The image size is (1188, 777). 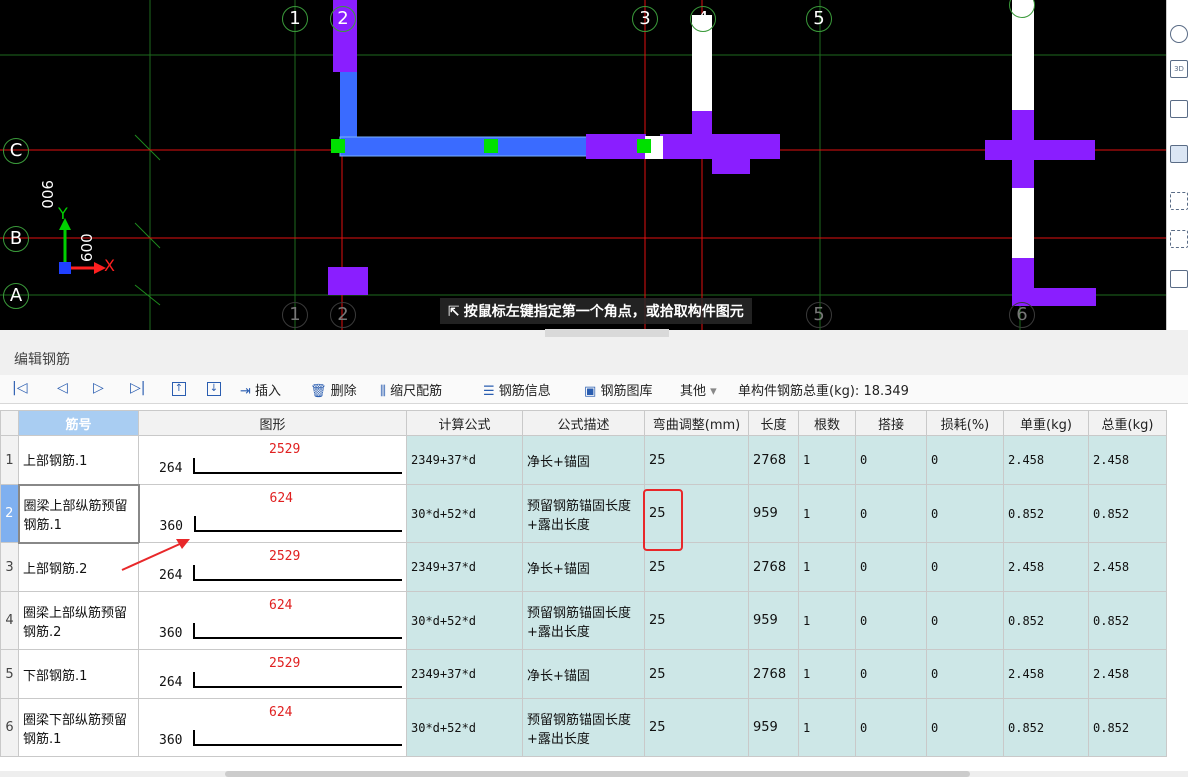 What do you see at coordinates (78, 460) in the screenshot?
I see `cell-bar-no: 上部钢筋.1` at bounding box center [78, 460].